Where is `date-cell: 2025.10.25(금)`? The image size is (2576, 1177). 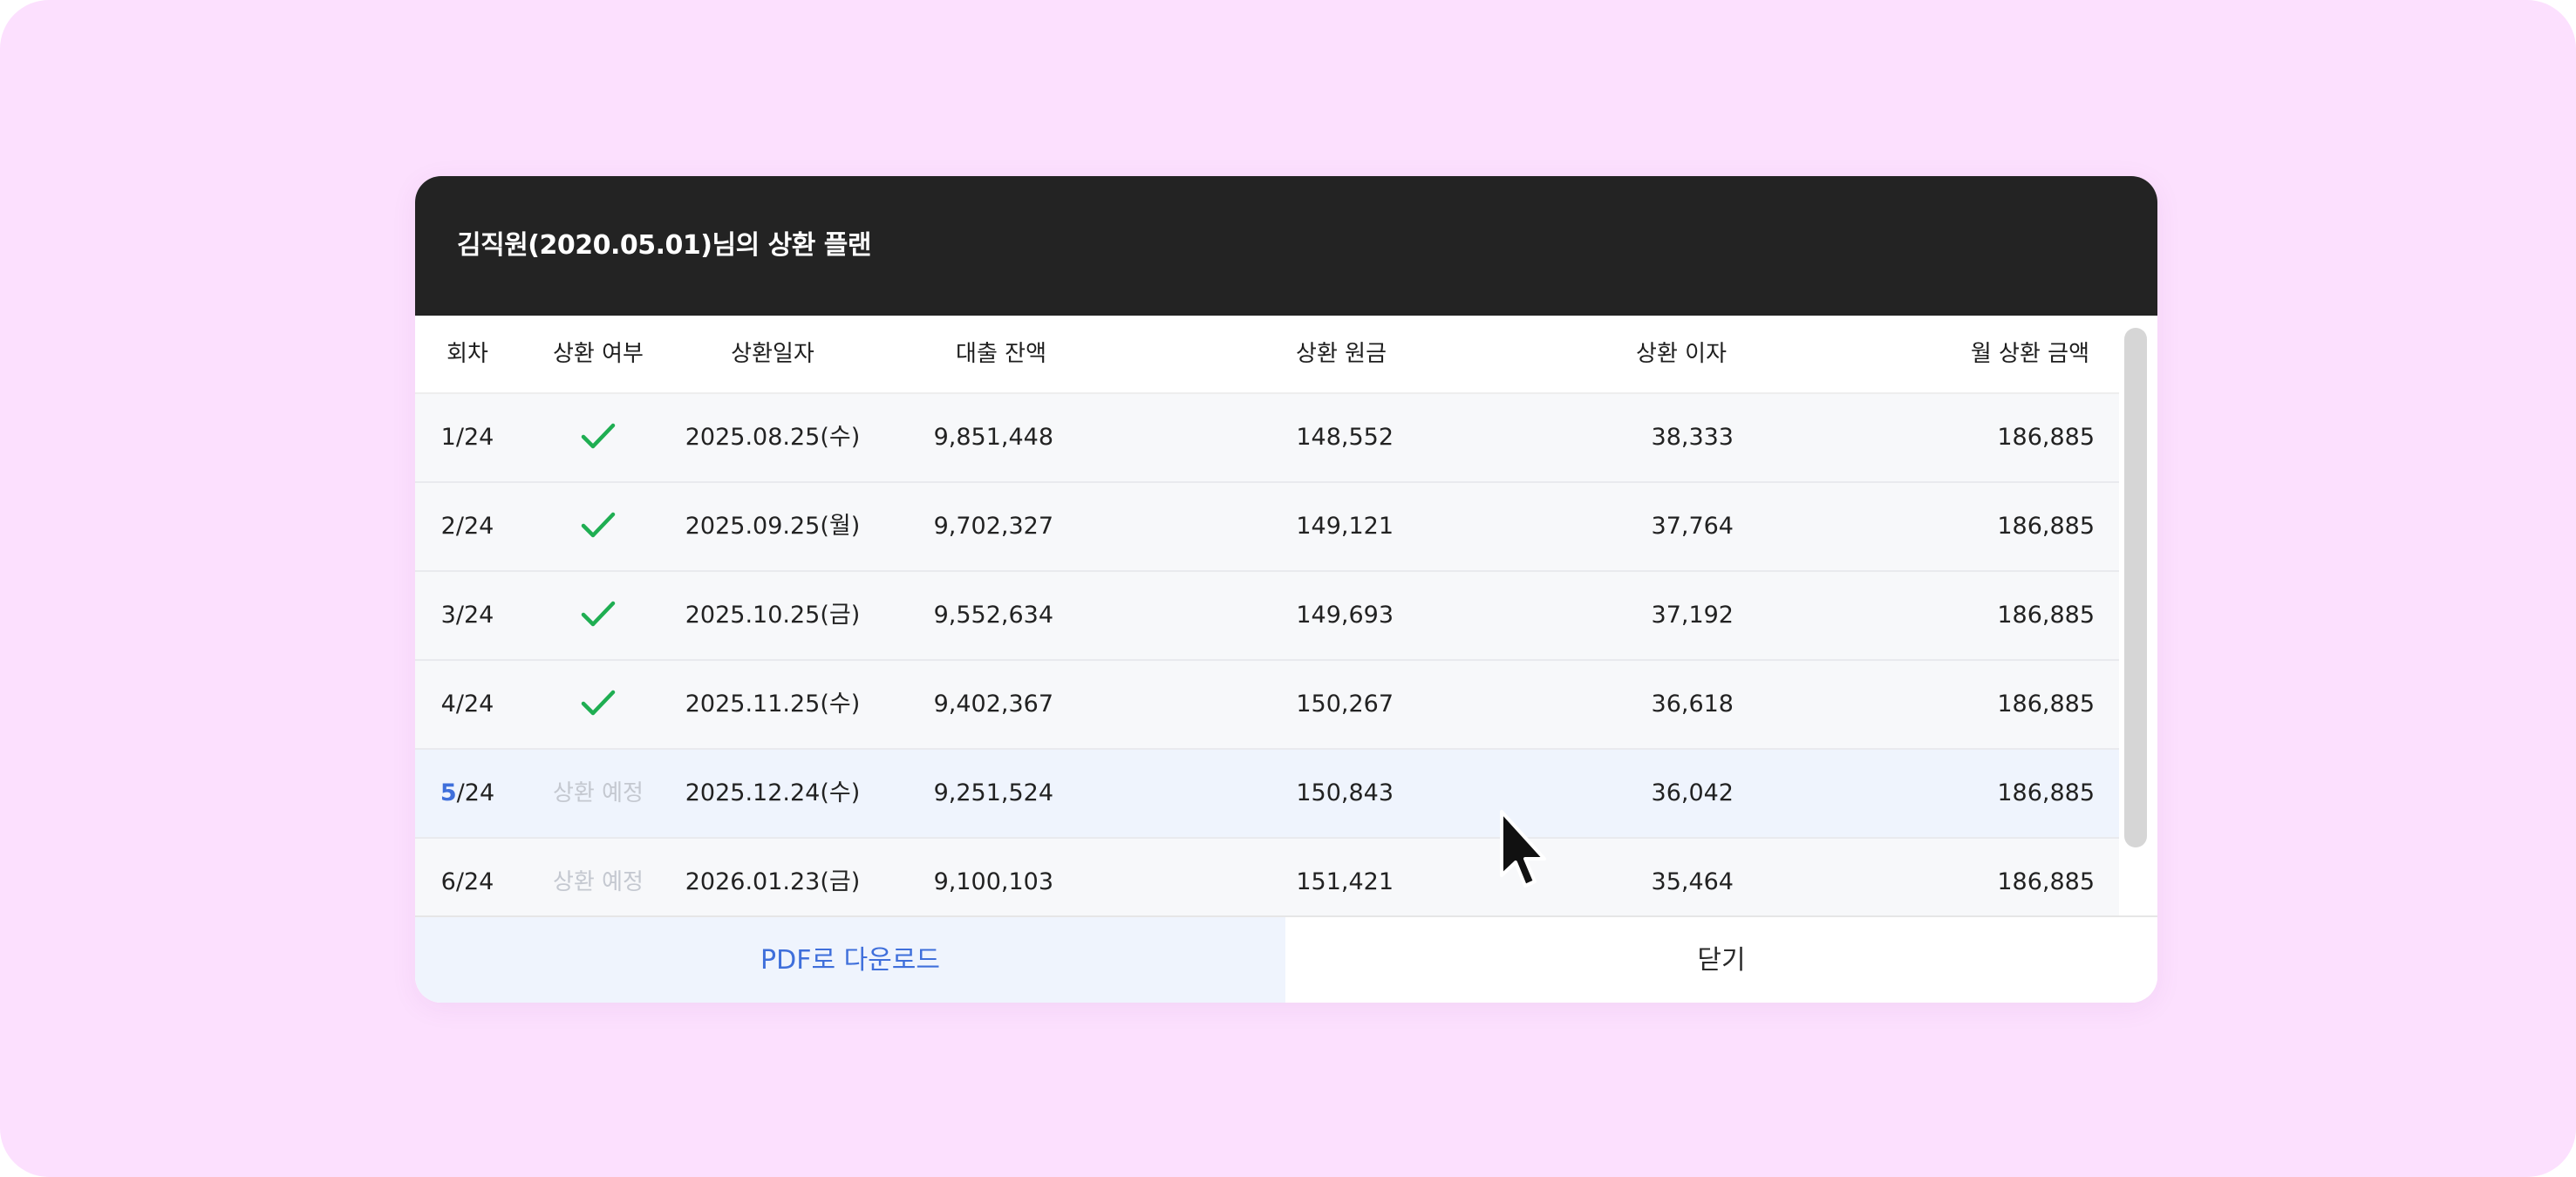
date-cell: 2025.10.25(금) is located at coordinates (773, 615).